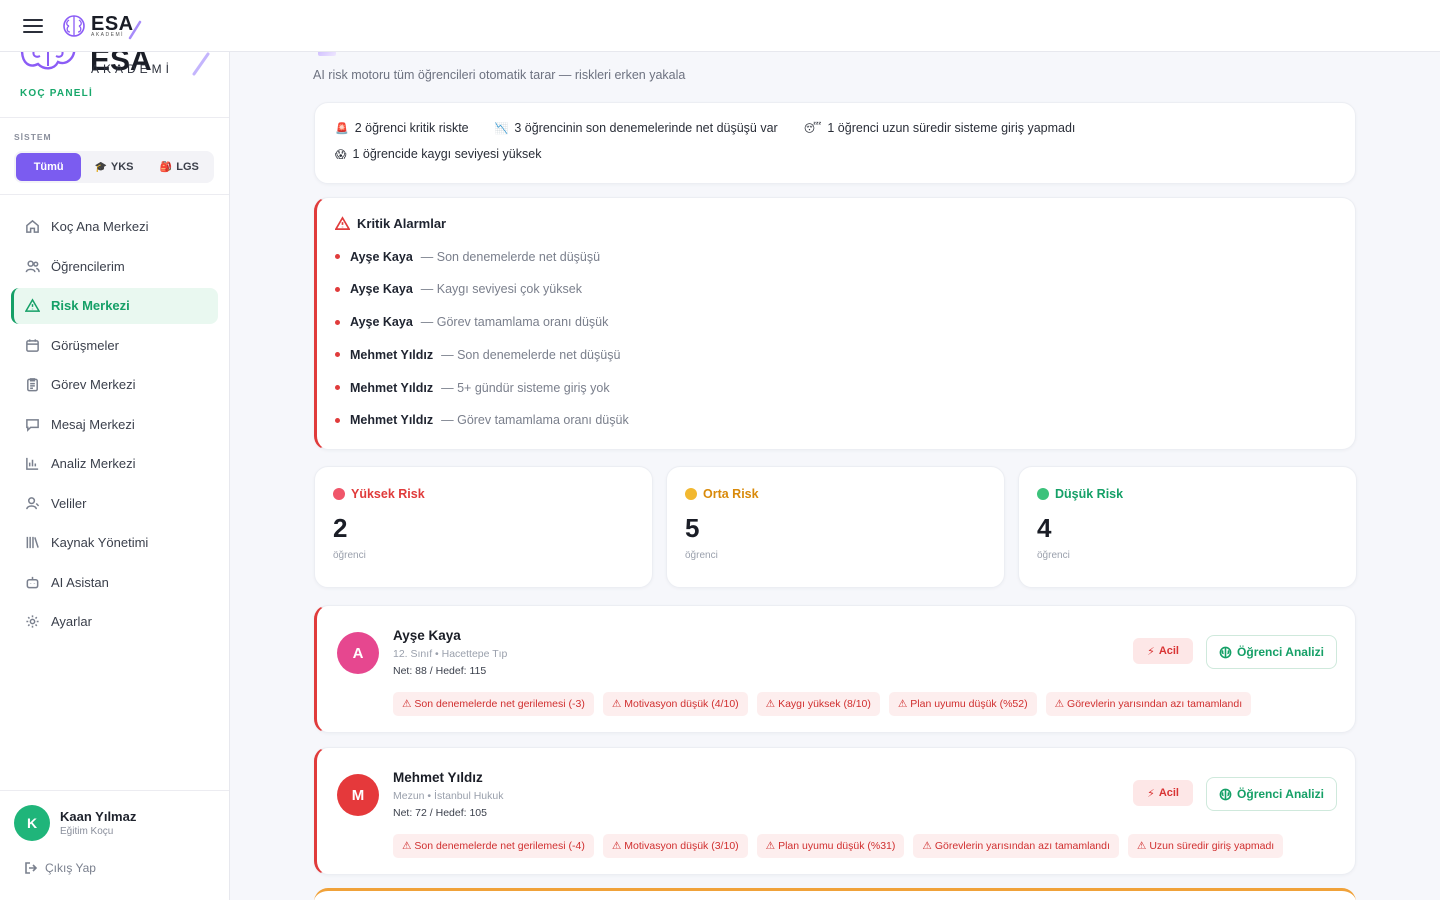 This screenshot has height=900, width=1440. What do you see at coordinates (80, 582) in the screenshot?
I see `sidebar-item-label: AI Asistan` at bounding box center [80, 582].